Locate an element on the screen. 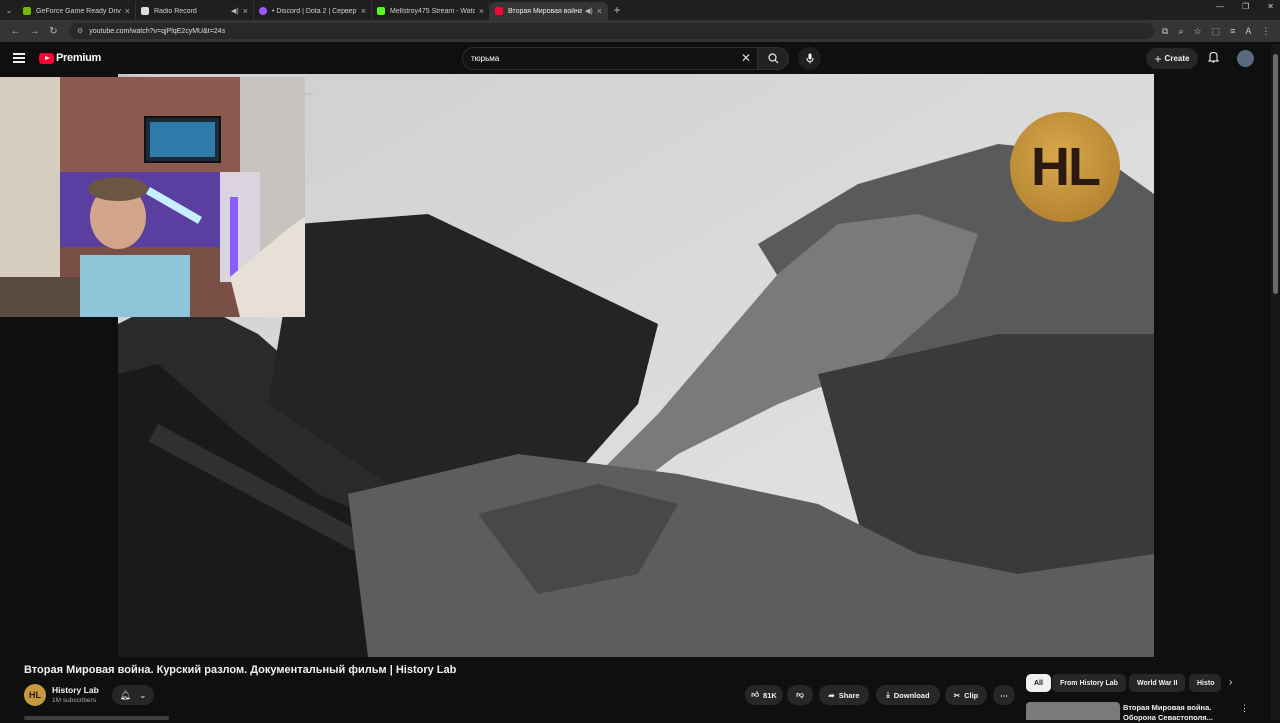  bell-icon: 🔔︎ is located at coordinates (125, 694).